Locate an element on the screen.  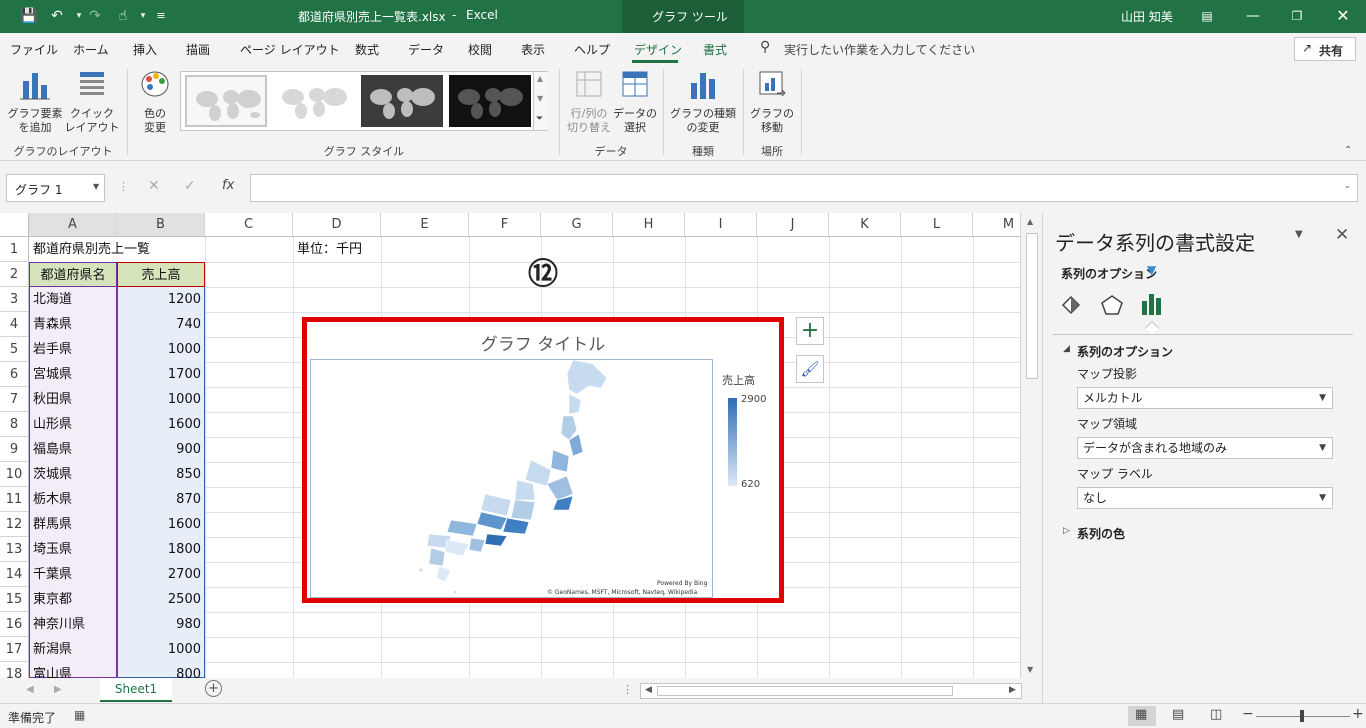
tab-help: ヘルプ is located at coordinates (592, 49).